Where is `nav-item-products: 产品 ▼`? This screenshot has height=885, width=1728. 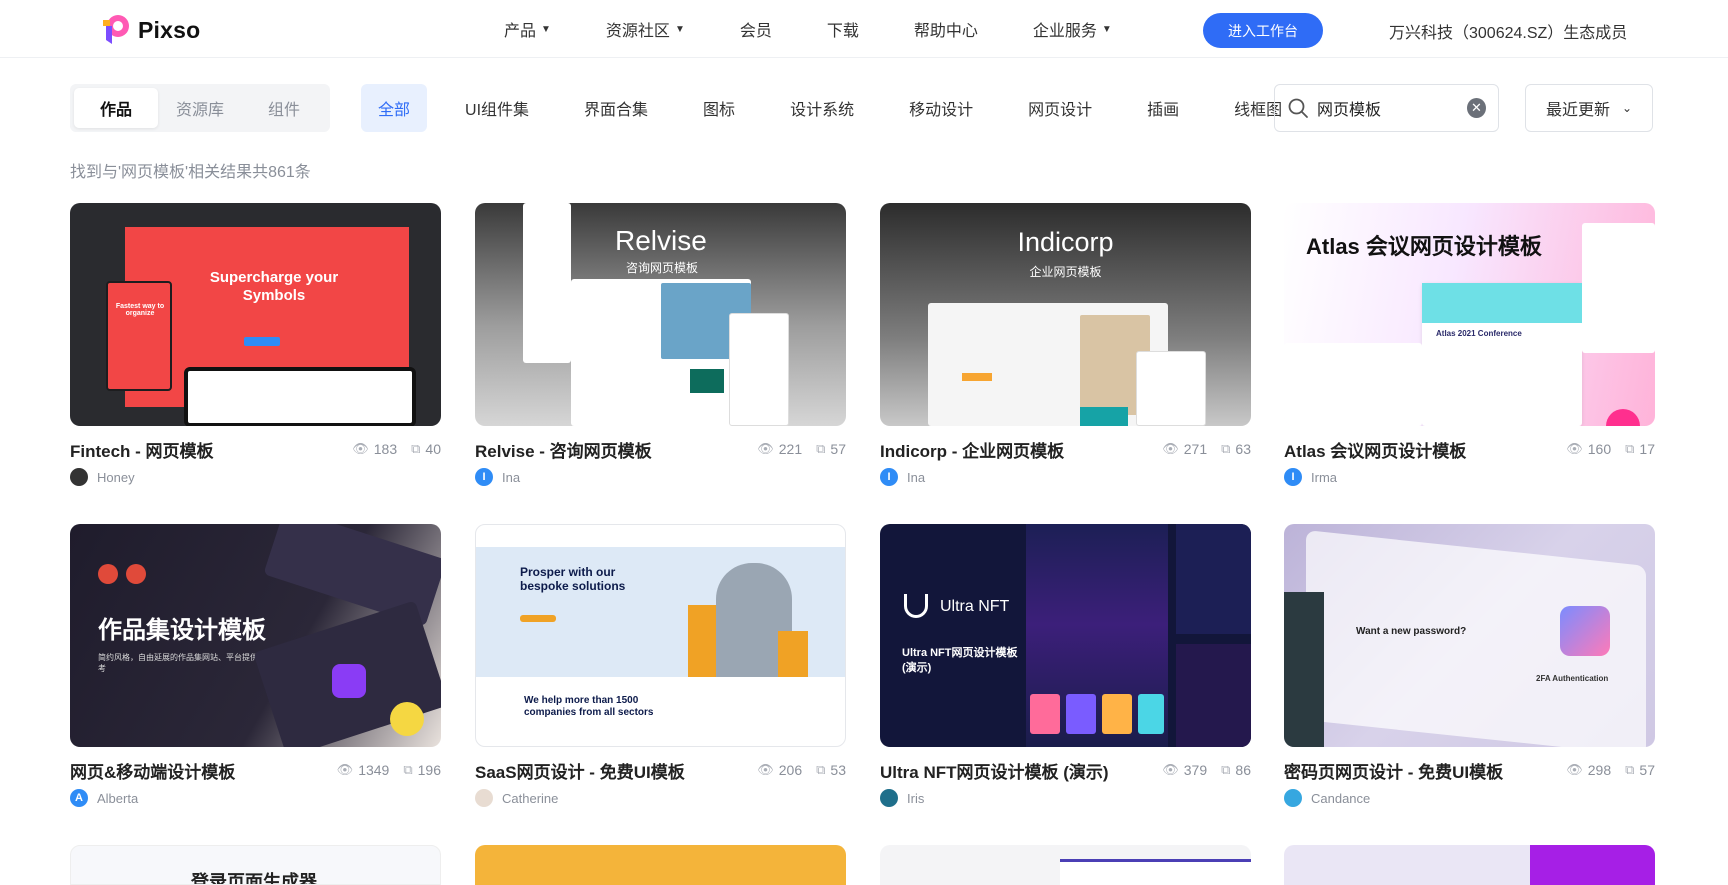
nav-item-products: 产品 ▼ is located at coordinates (527, 29).